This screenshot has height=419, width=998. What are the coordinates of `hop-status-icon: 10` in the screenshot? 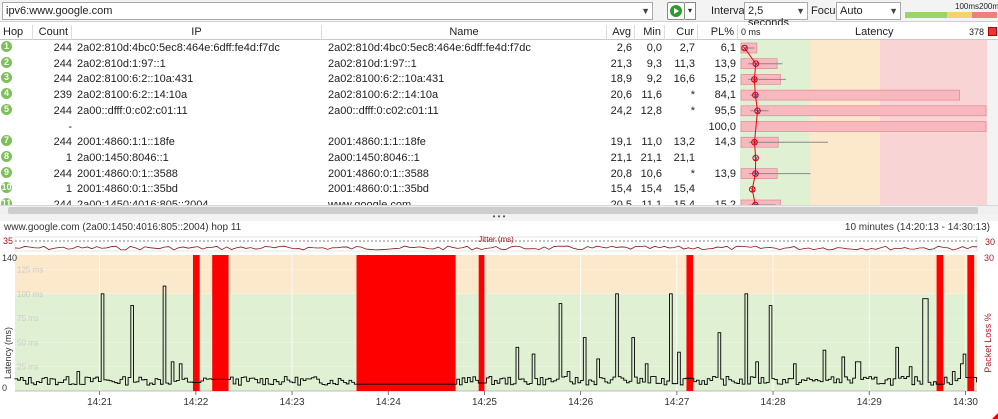 It's located at (6, 188).